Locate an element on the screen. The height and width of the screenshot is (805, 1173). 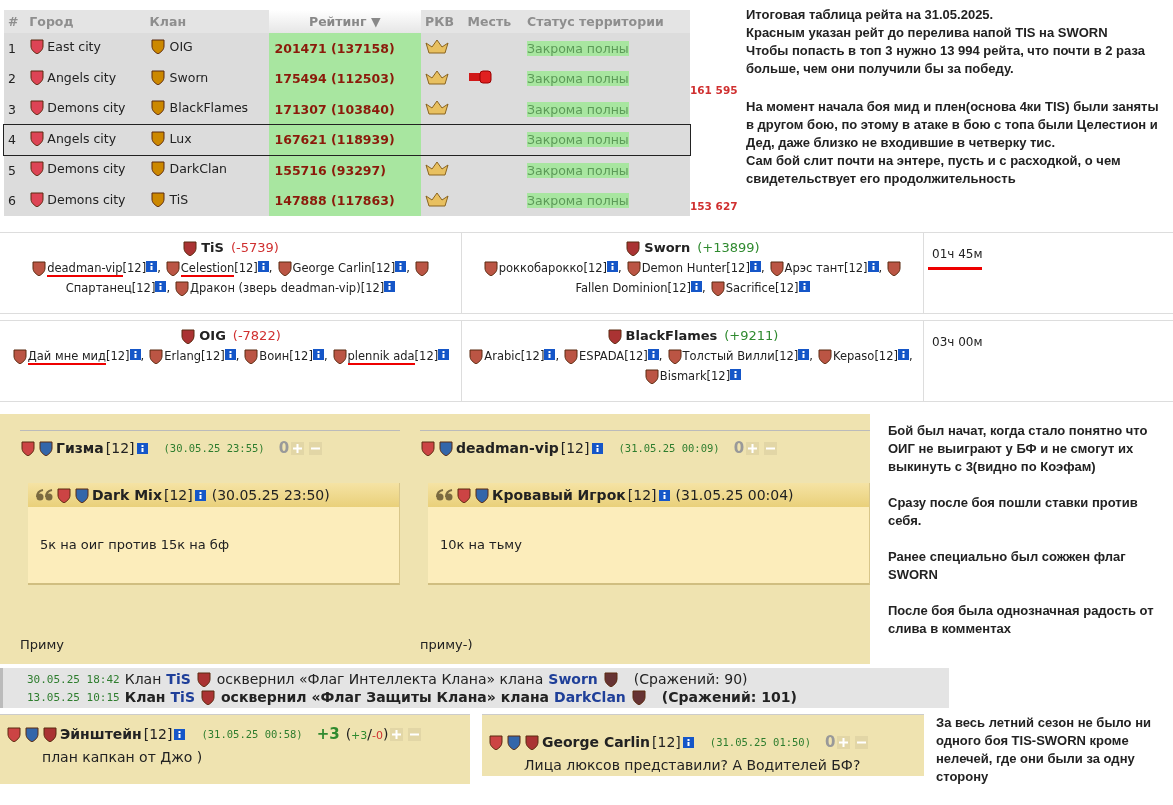
note-text: После боя была однозначная радость от слива в комментах is located at coordinates (1021, 620).